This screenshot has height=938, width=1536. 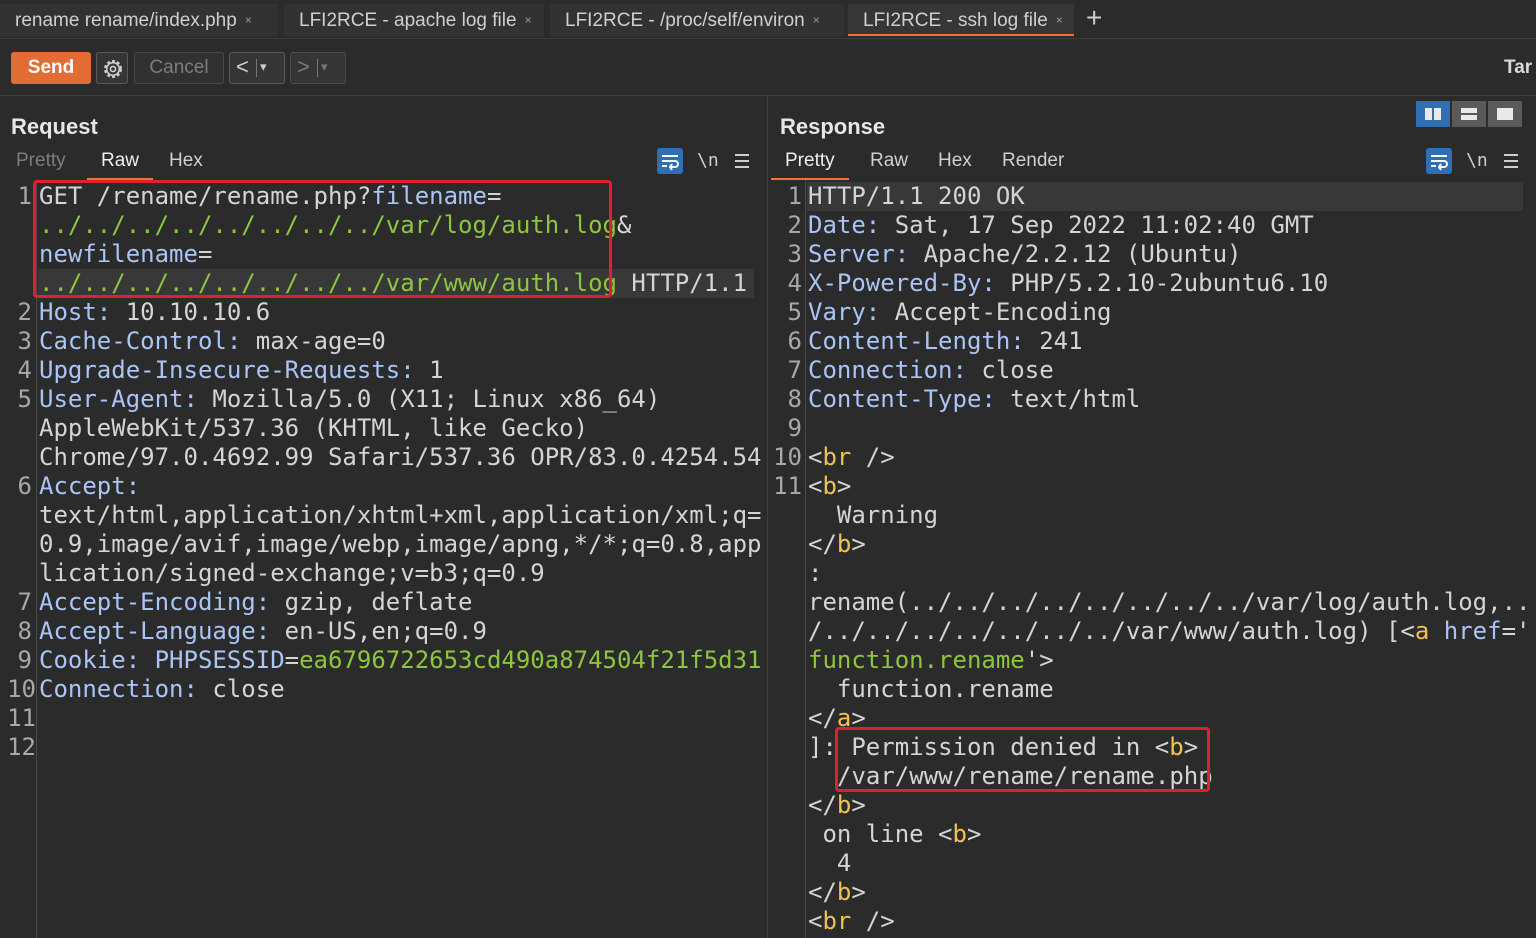 What do you see at coordinates (322, 239) in the screenshot?
I see `highlight-box` at bounding box center [322, 239].